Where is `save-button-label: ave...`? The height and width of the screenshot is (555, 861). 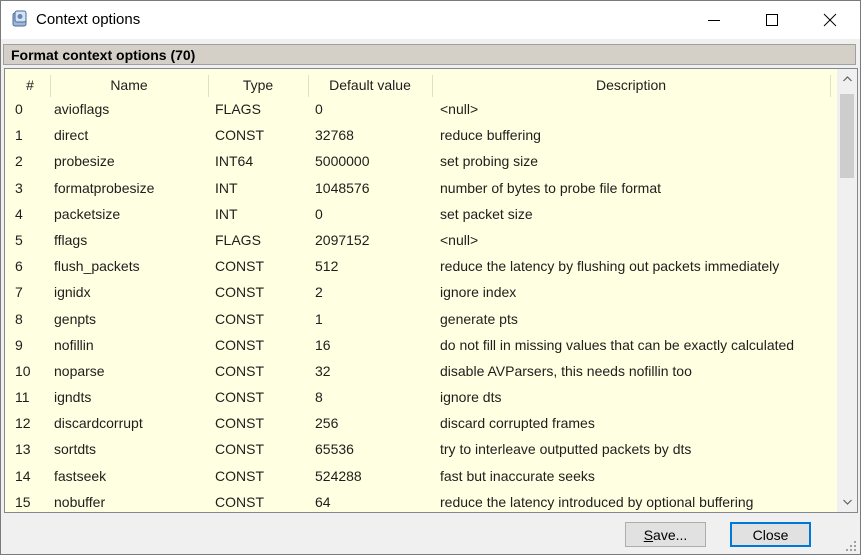
save-button-label: ave... is located at coordinates (670, 535).